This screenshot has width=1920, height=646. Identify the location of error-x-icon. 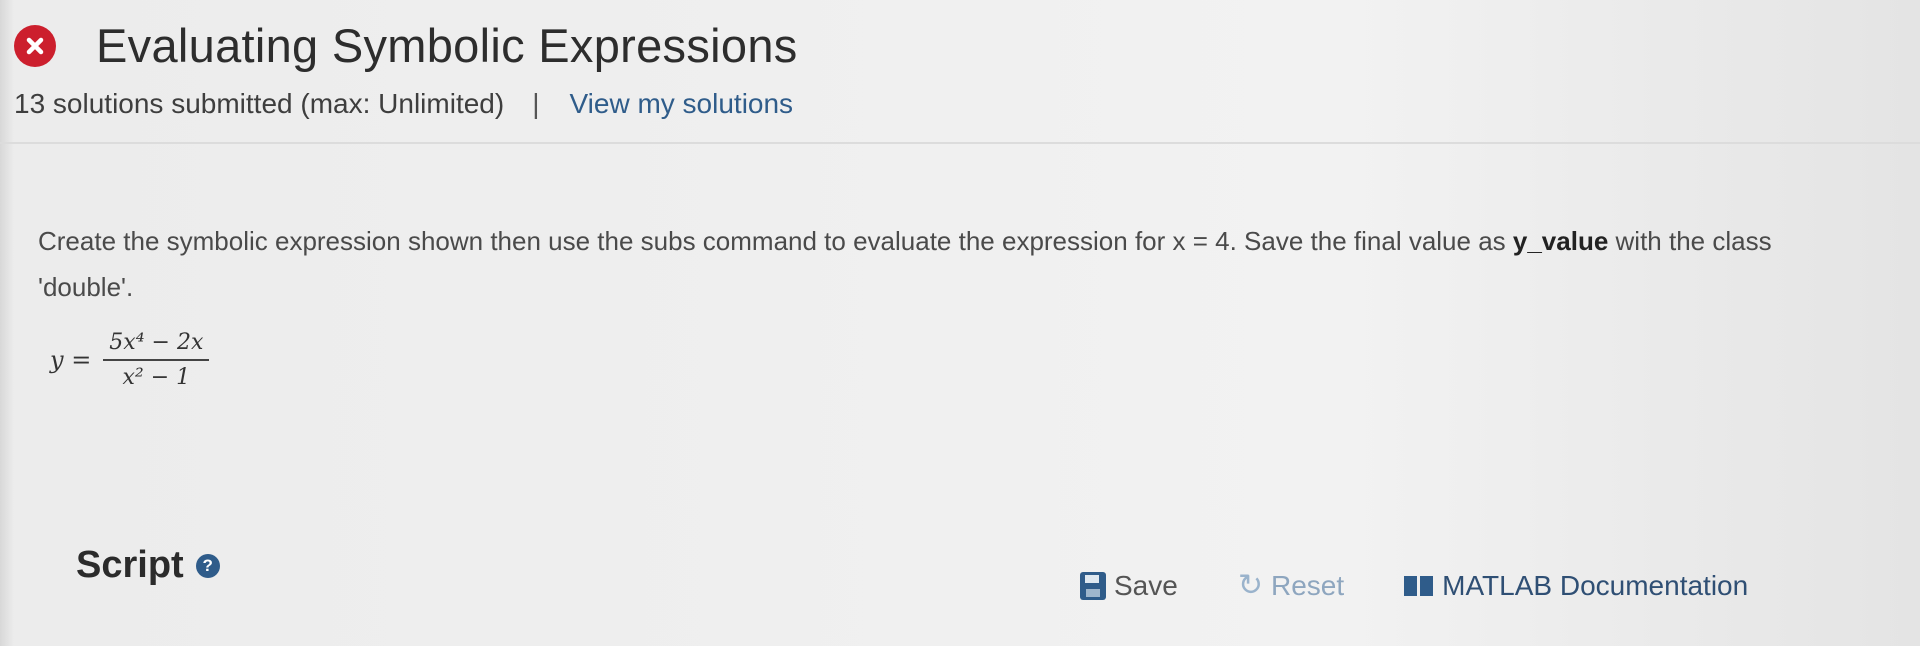
(35, 45).